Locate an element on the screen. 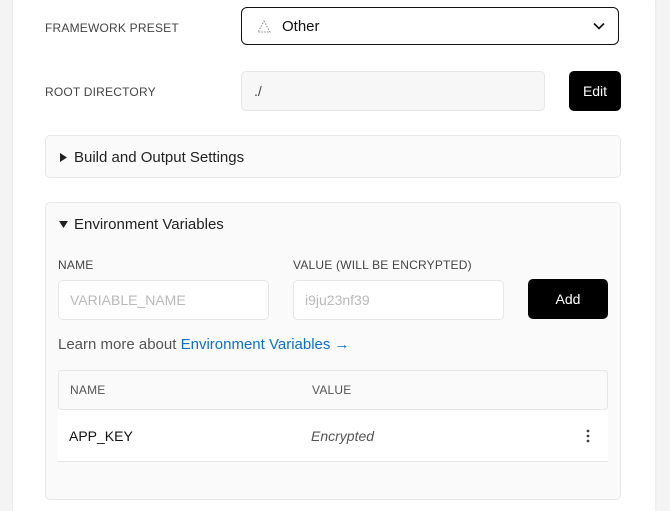  env-table-header-value: VALUE is located at coordinates (332, 390).